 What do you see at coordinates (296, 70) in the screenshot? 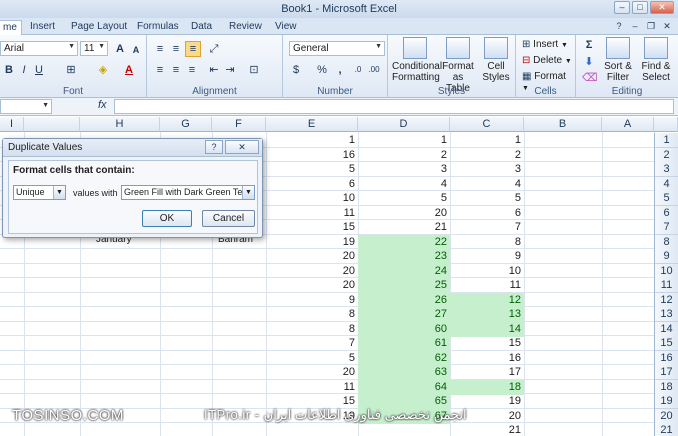
I see `currency-icon: $` at bounding box center [296, 70].